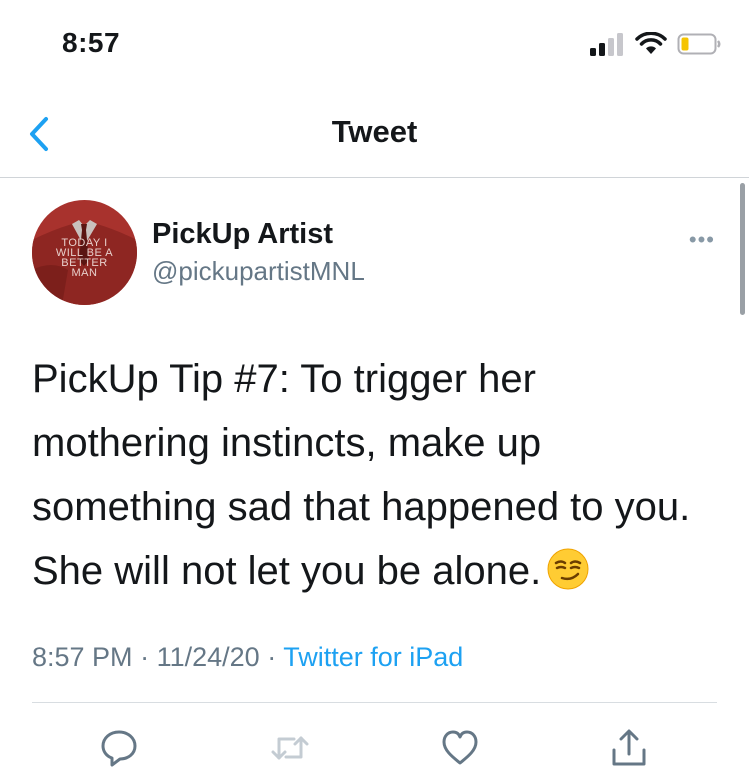 The width and height of the screenshot is (749, 781). I want to click on nav-bar: Tweet, so click(374, 134).